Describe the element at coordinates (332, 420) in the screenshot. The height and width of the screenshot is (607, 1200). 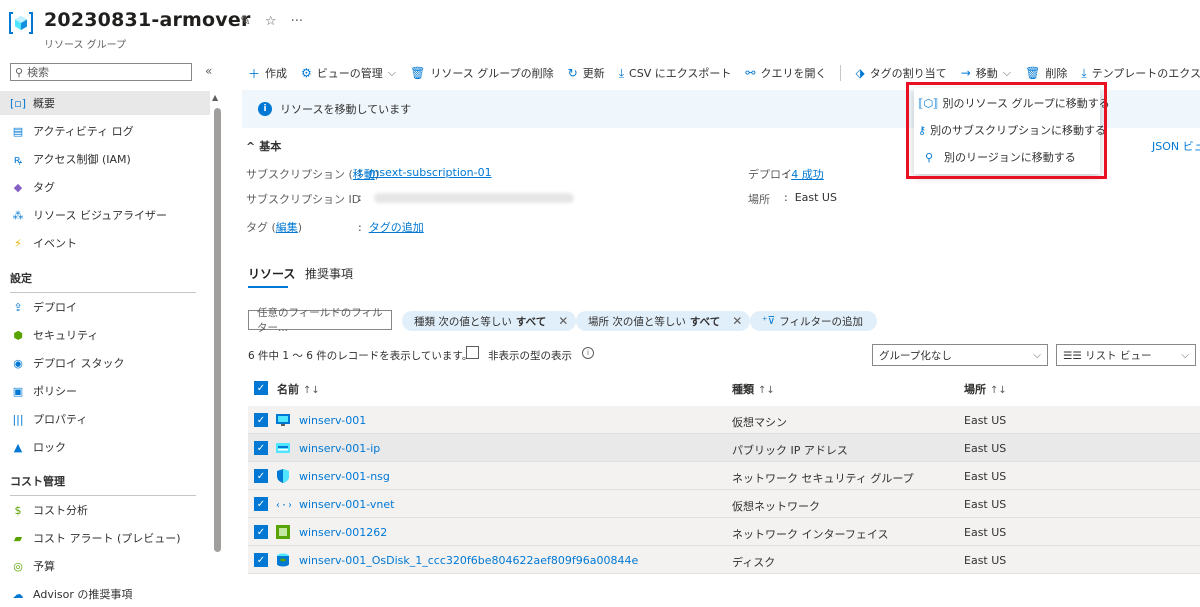
I see `resource-name-link: winserv-001` at that location.